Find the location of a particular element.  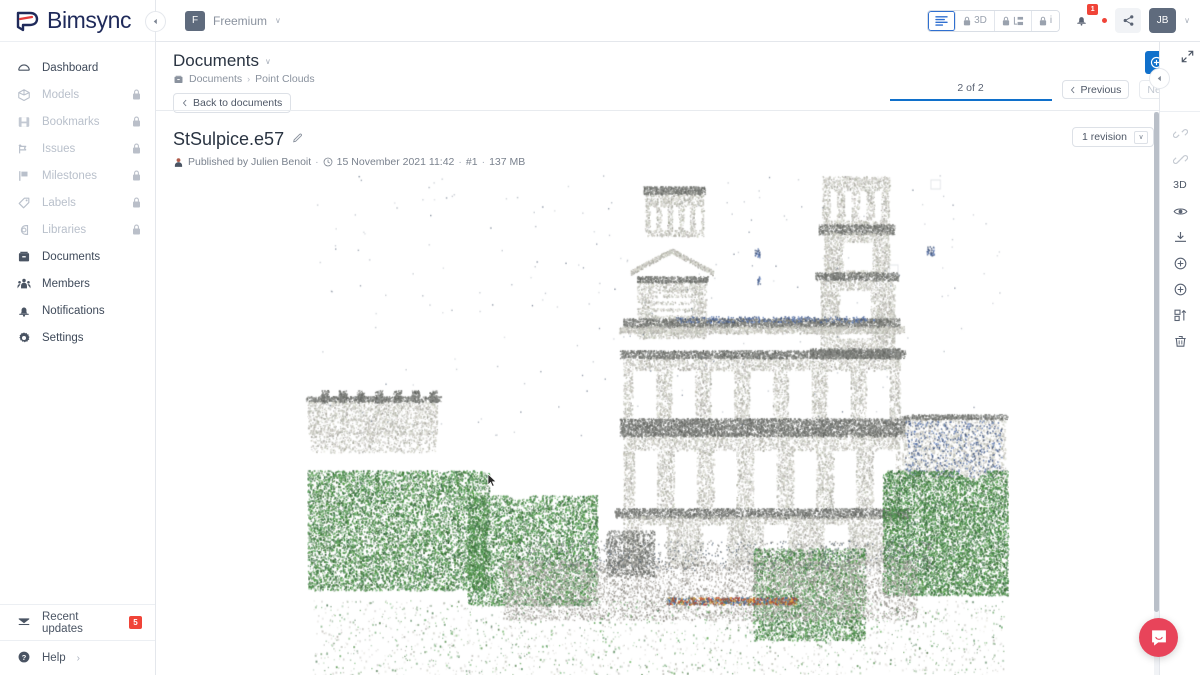

brand-name: Bimsync is located at coordinates (89, 20).